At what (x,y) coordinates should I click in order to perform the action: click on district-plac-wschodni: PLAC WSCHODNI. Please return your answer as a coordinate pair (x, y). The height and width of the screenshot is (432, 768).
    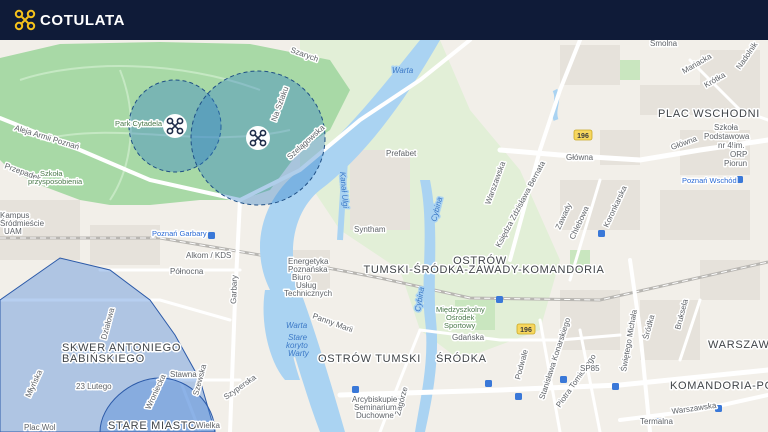
    Looking at the image, I should click on (709, 114).